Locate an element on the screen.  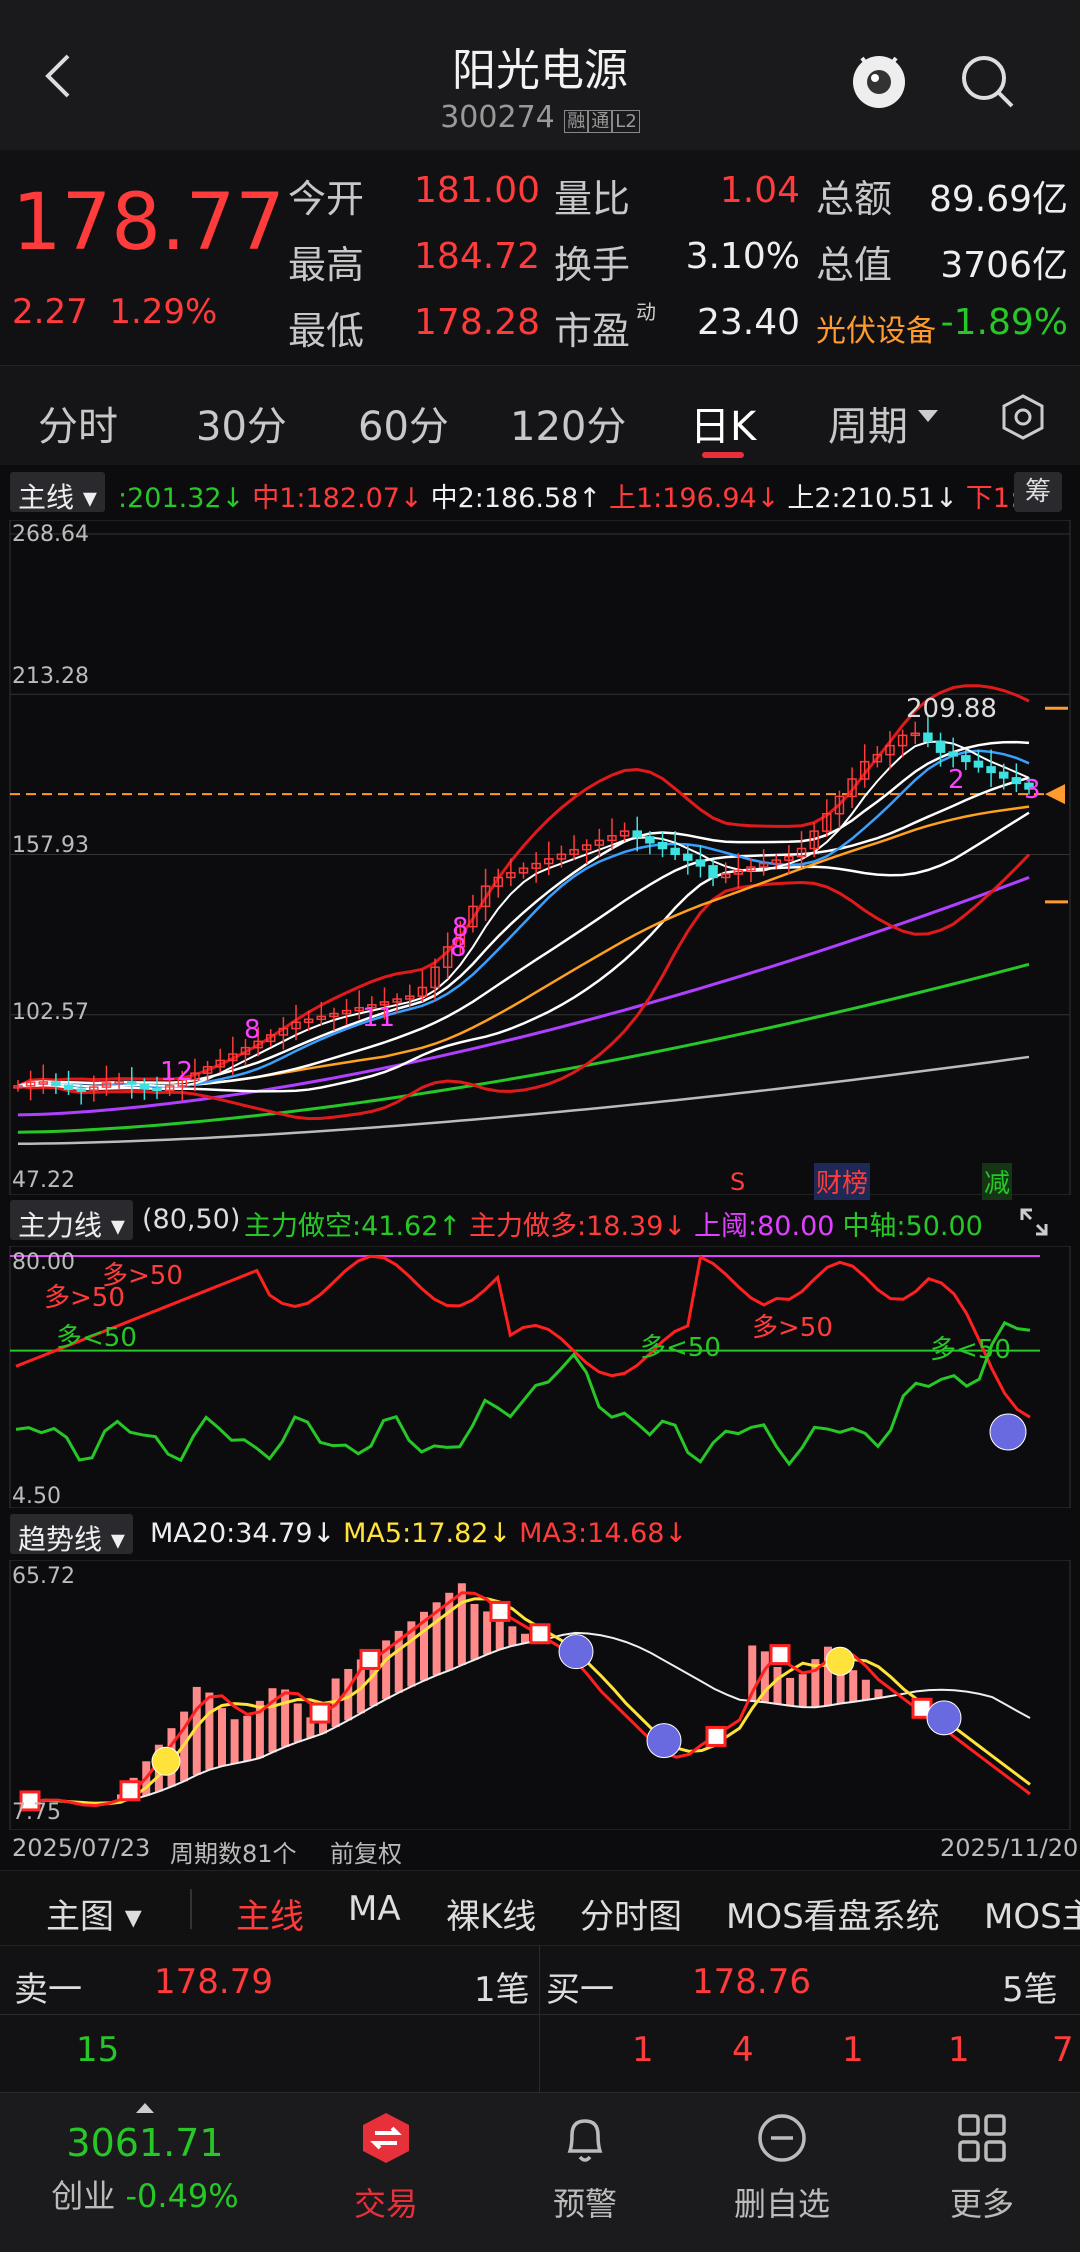
sell1-detail-0: 15 is located at coordinates (98, 2050).